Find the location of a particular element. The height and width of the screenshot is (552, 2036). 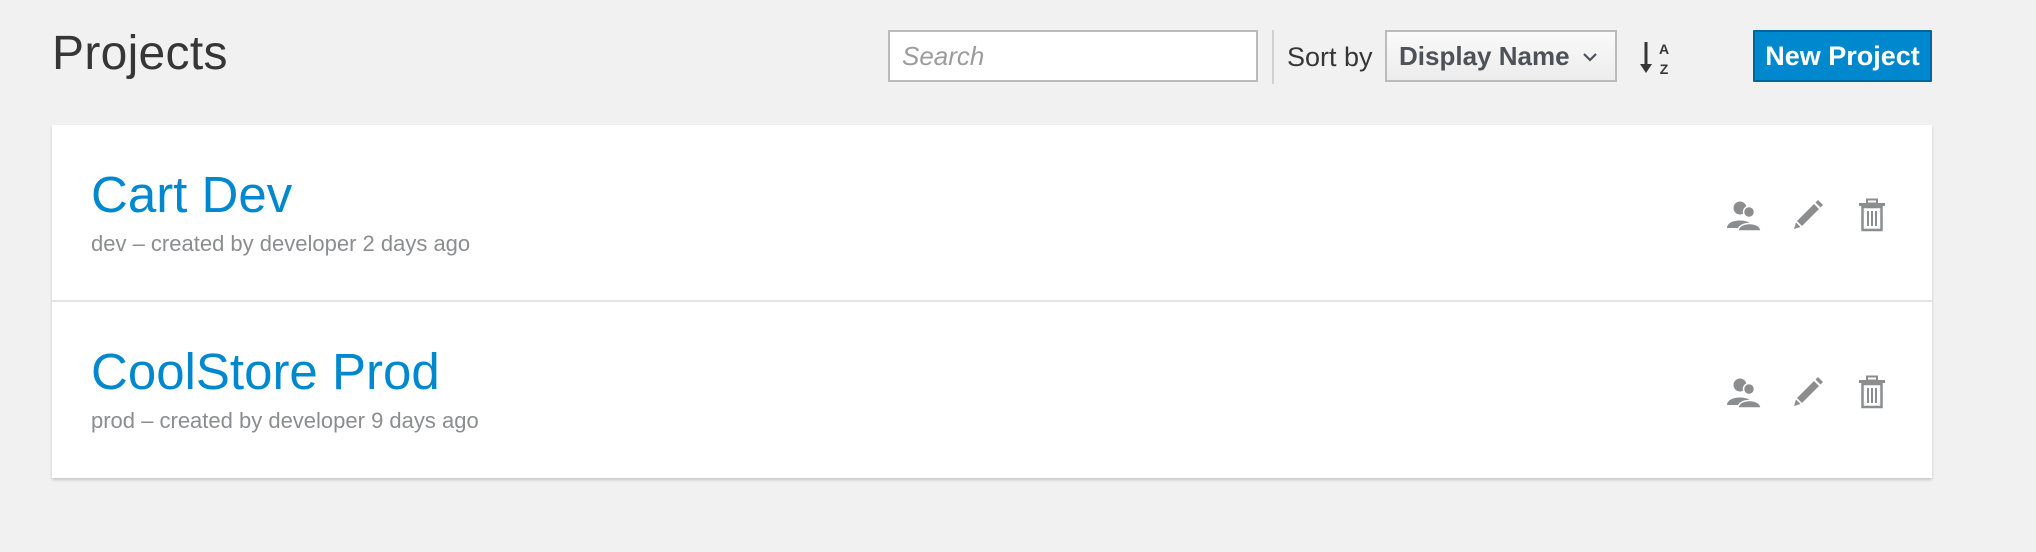

svg-text: Z is located at coordinates (1664, 69).